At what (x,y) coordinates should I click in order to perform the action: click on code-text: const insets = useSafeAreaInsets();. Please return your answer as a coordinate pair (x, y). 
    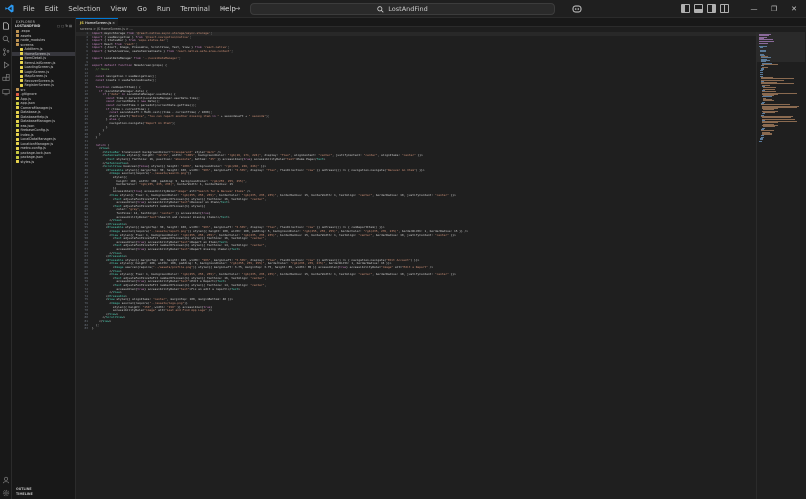
    Looking at the image, I should click on (126, 79).